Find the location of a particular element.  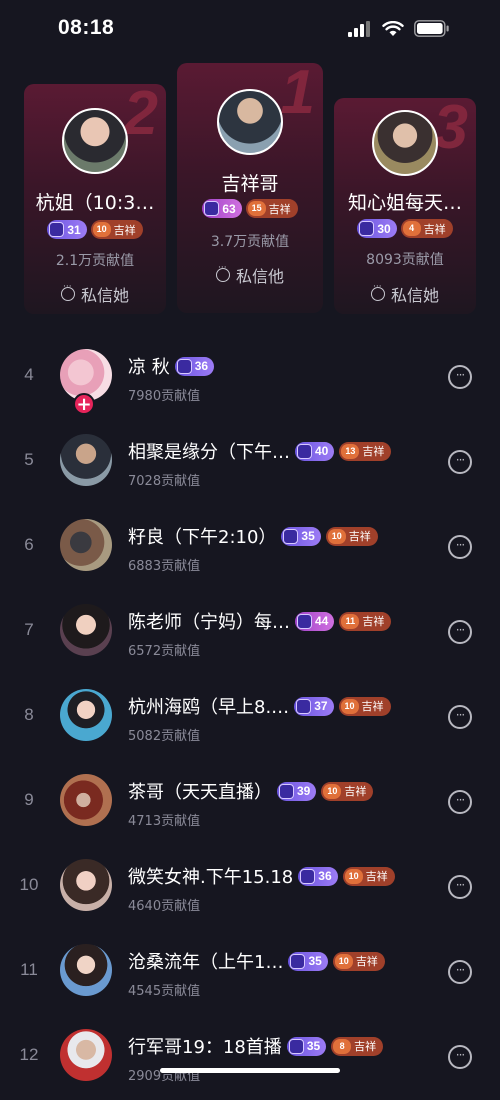

level-badge: 63 is located at coordinates (222, 208).